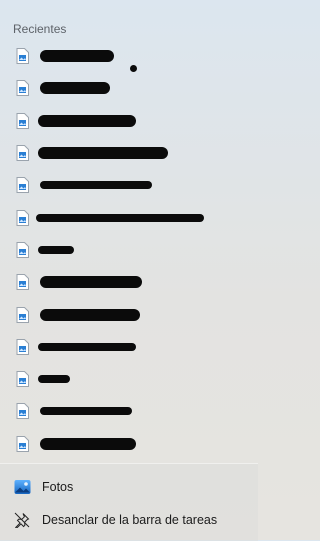 Image resolution: width=320 pixels, height=541 pixels. I want to click on photos-app-label: Fotos, so click(58, 487).